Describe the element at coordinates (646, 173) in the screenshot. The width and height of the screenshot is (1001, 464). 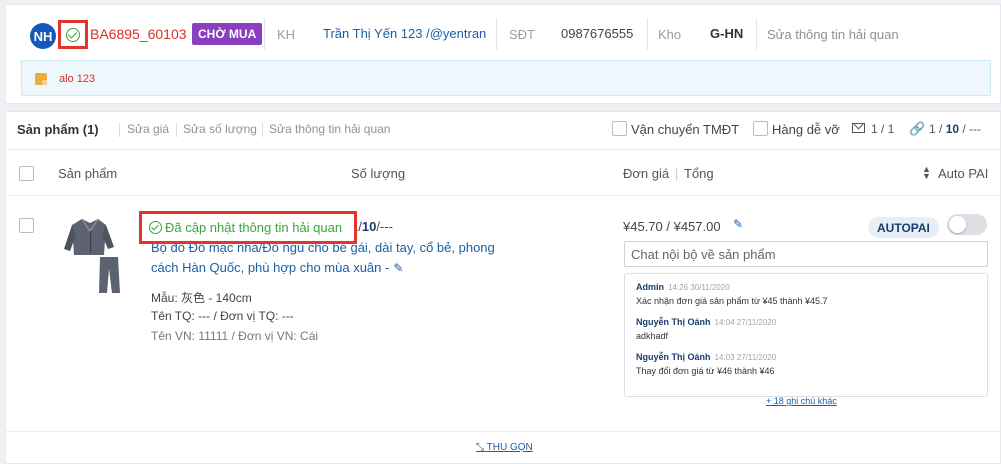
I see `col-unit-price: Đơn giá` at that location.